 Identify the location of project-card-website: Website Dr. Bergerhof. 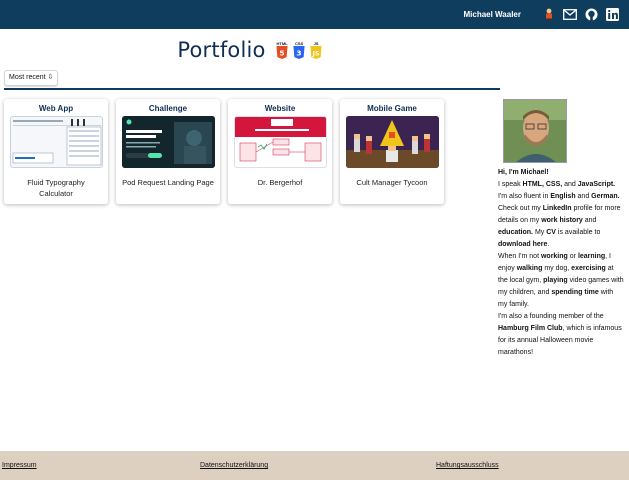
(280, 151).